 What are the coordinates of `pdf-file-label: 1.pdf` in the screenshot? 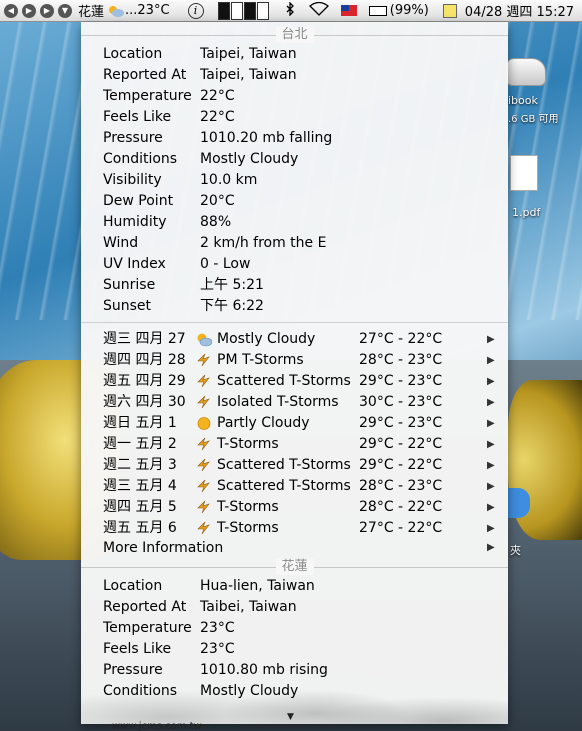 It's located at (526, 212).